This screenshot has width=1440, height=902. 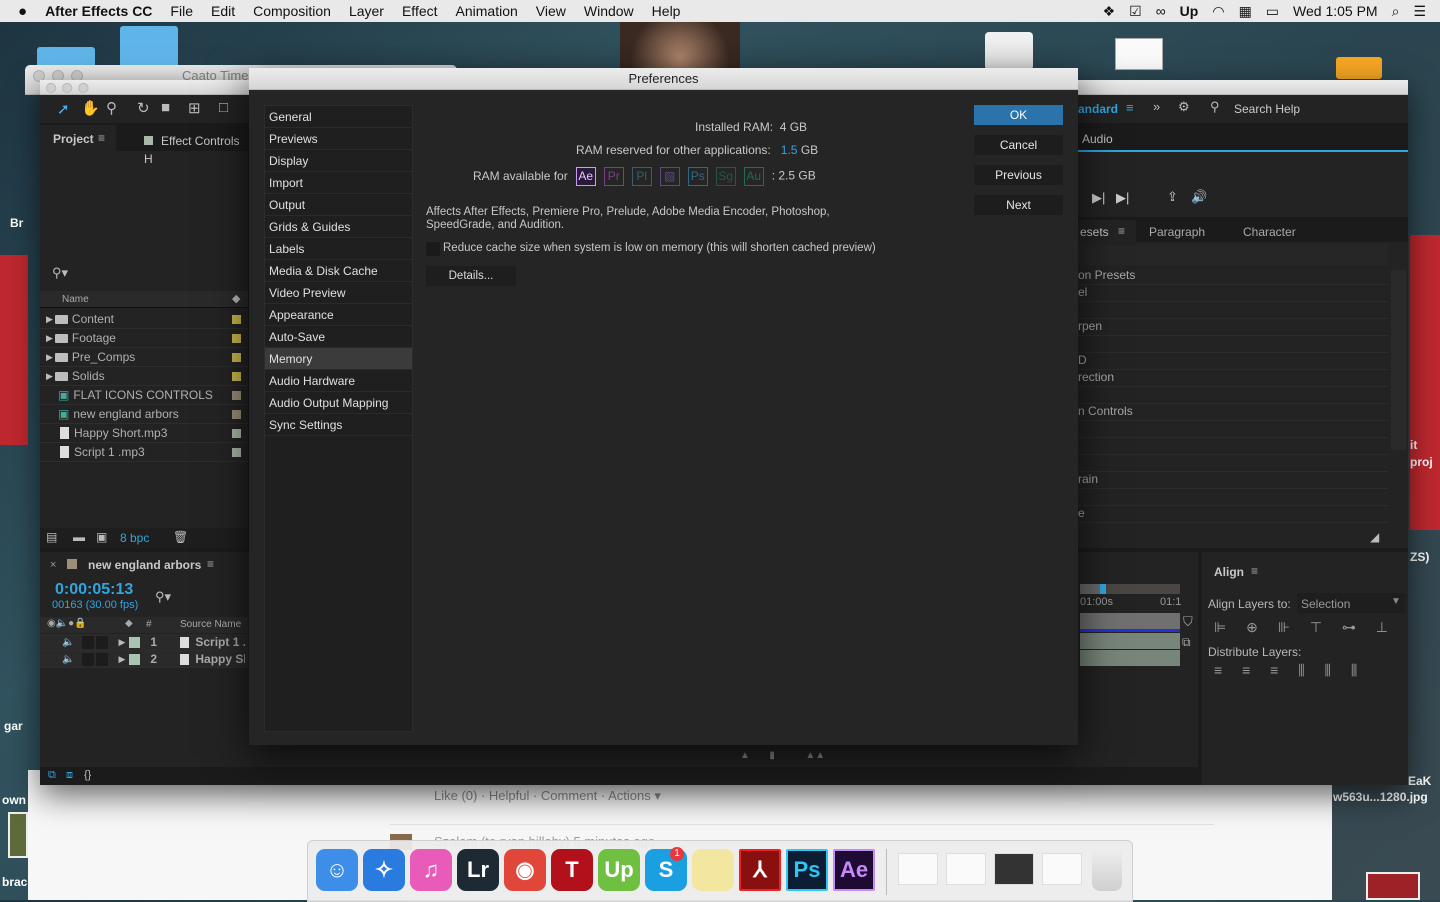 What do you see at coordinates (1233, 361) in the screenshot?
I see `effect-category-item: D` at bounding box center [1233, 361].